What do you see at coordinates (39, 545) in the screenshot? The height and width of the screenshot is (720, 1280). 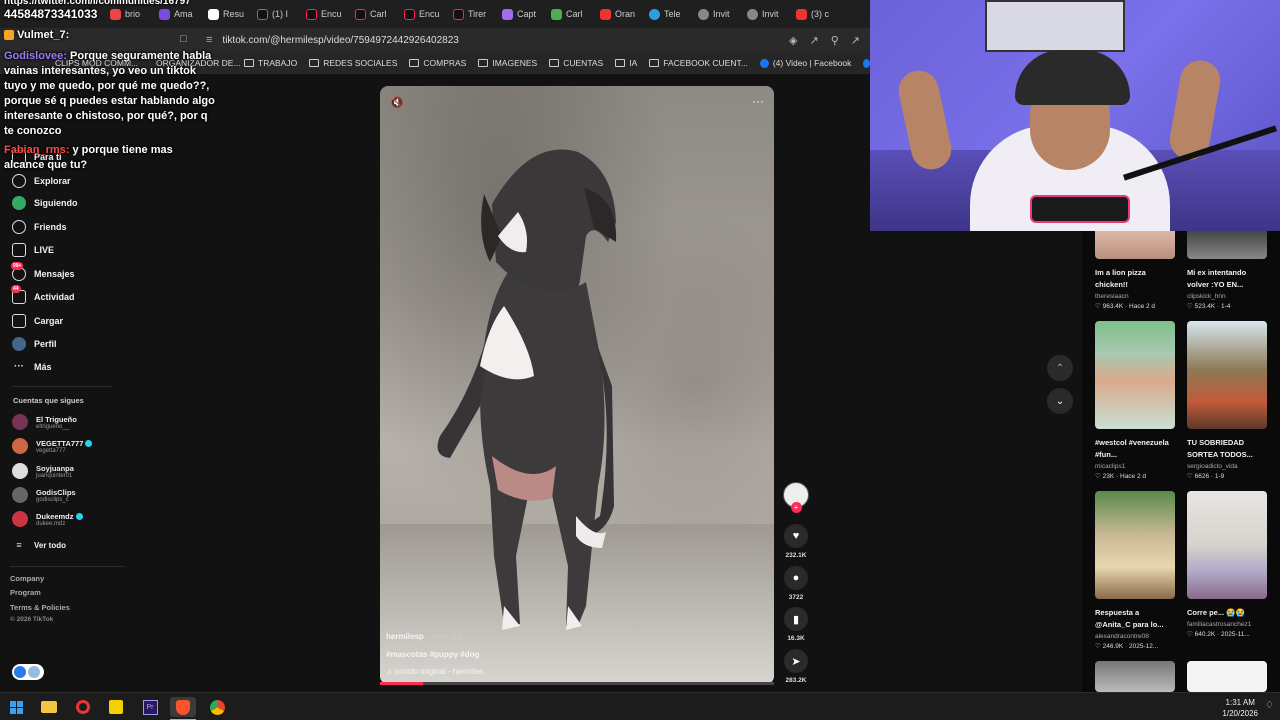 I see `see-all-link: ≡ Ver todo` at bounding box center [39, 545].